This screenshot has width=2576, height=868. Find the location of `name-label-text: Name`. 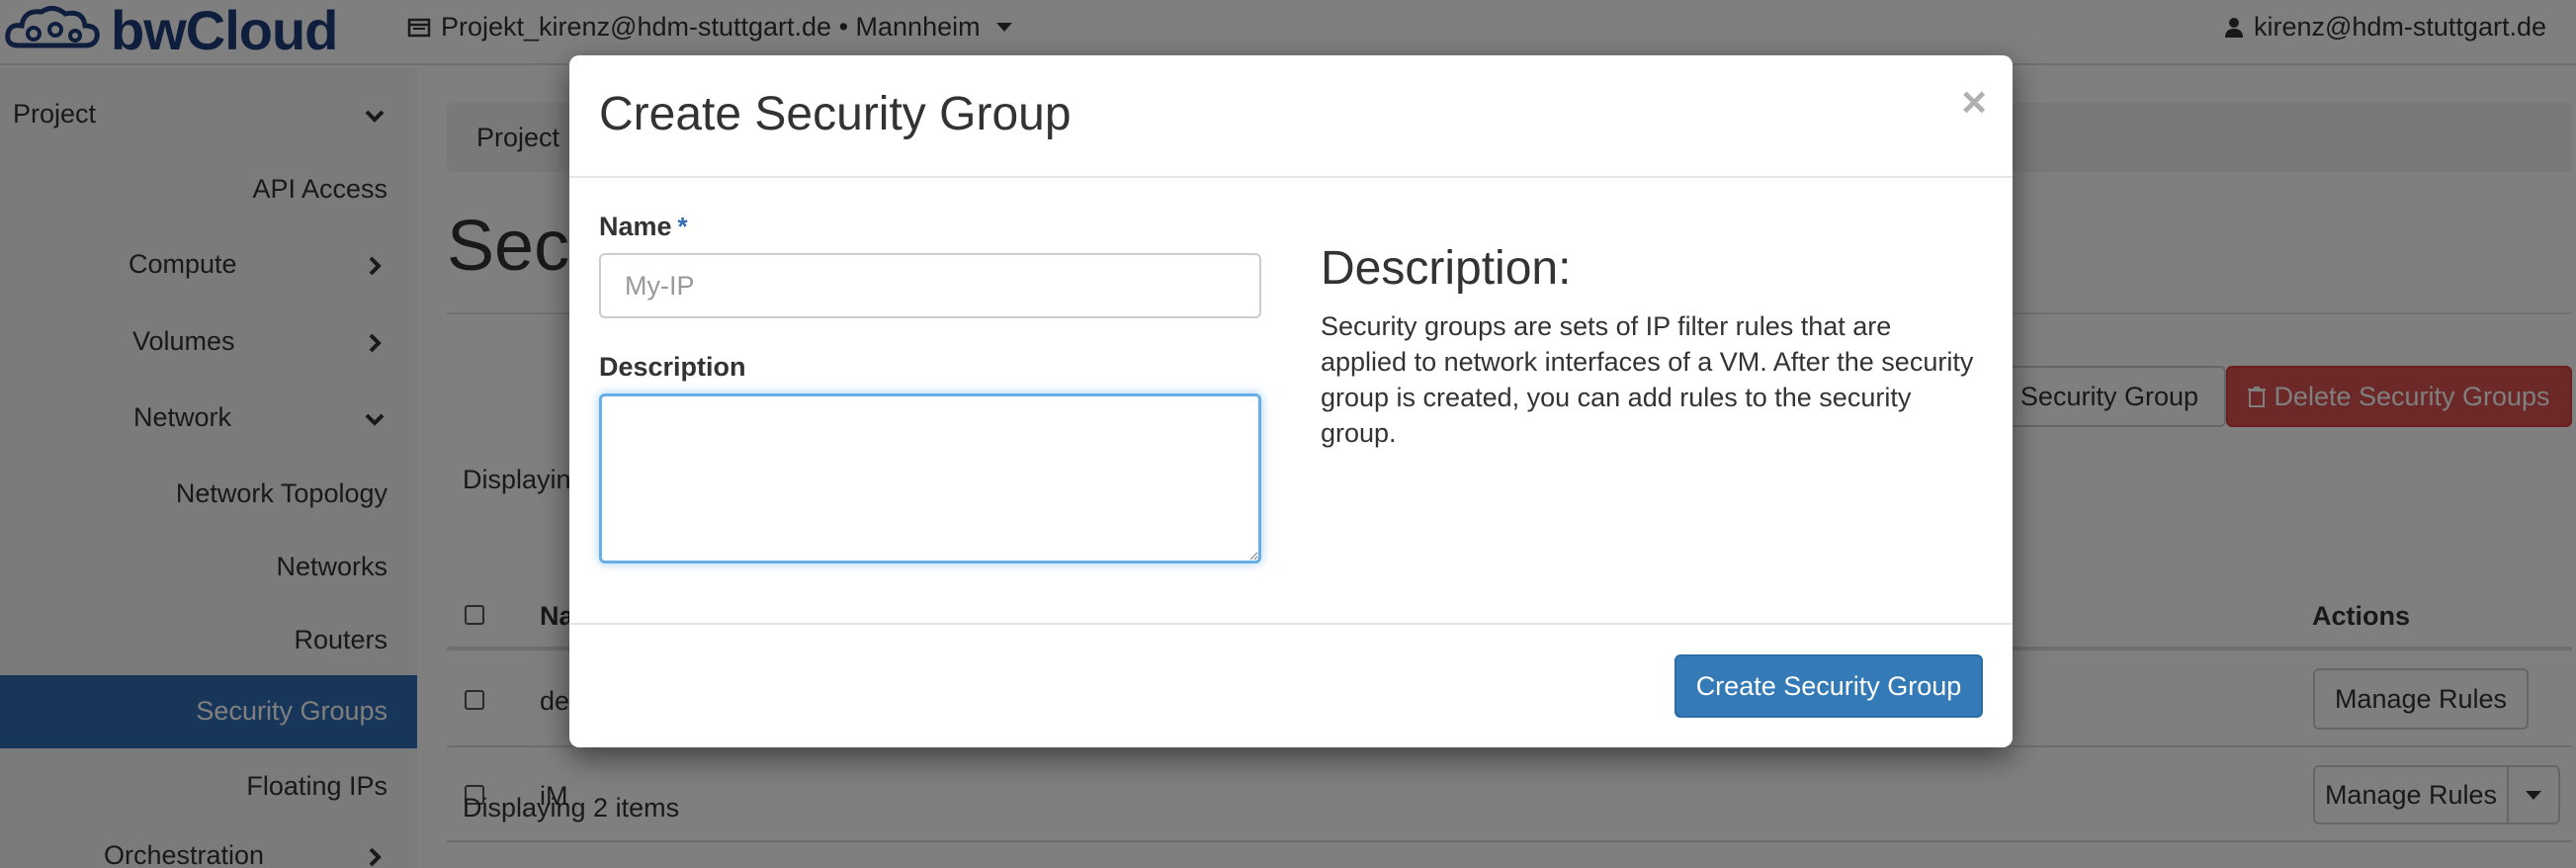

name-label-text: Name is located at coordinates (635, 226).